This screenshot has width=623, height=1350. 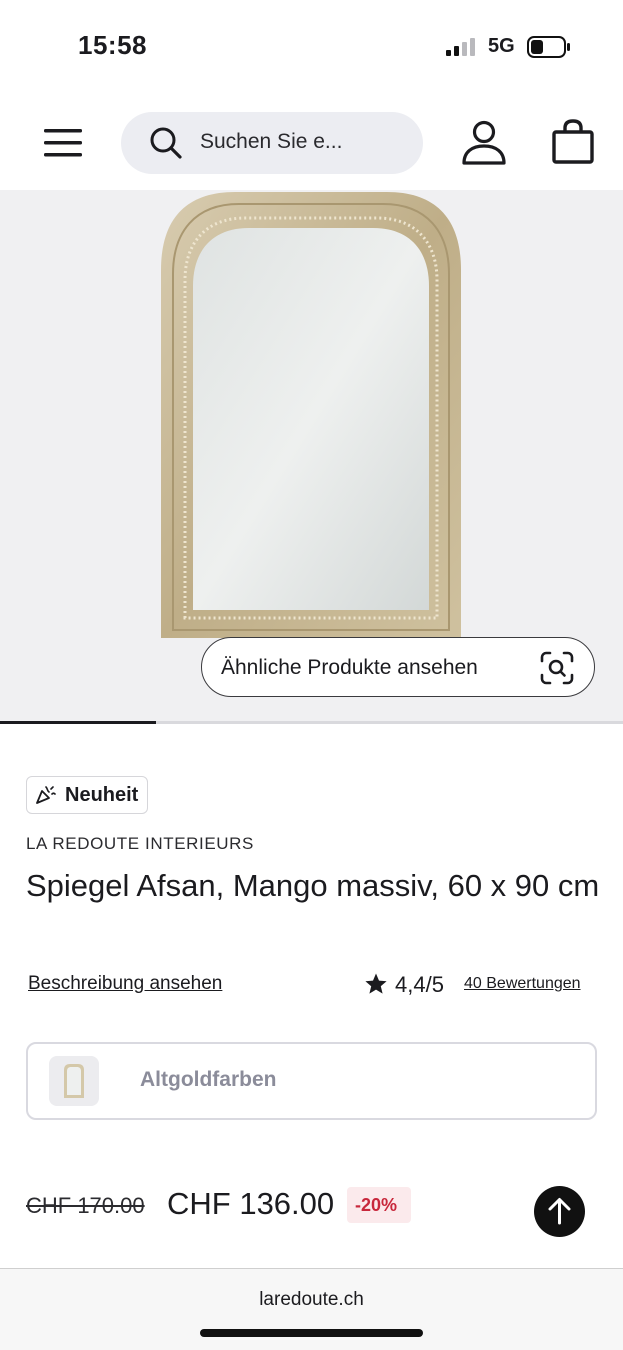 I want to click on product-title: Spiegel Afsan, Mango massiv, 60 x 90 cm, so click(x=313, y=885).